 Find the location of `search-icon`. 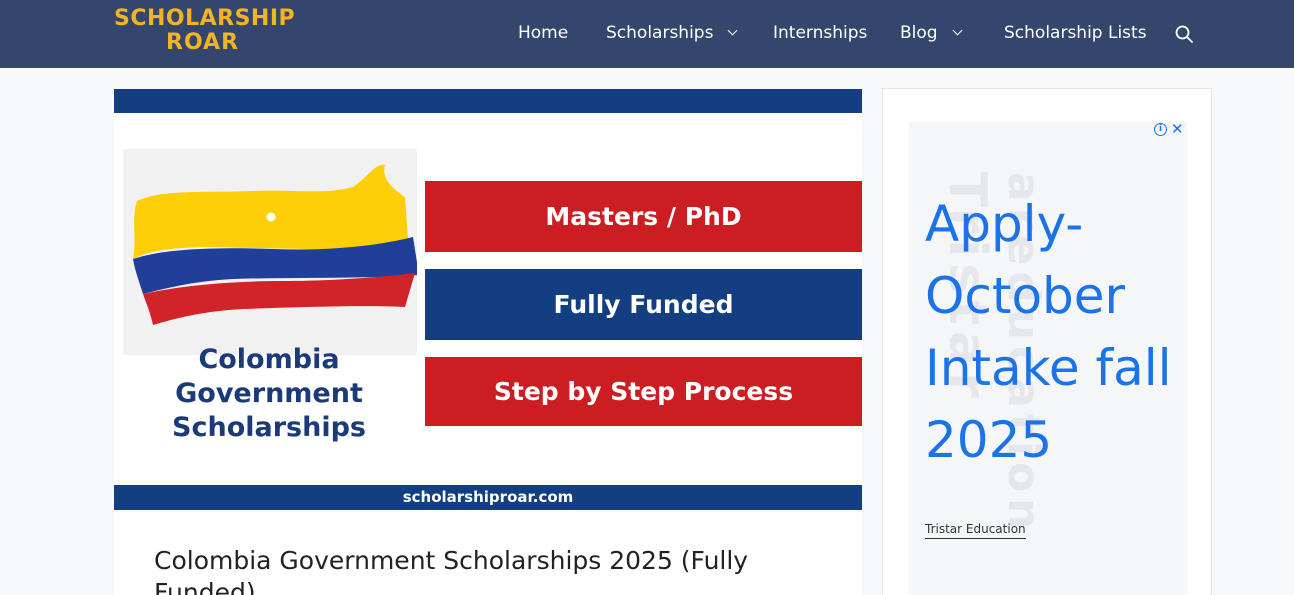

search-icon is located at coordinates (1184, 34).